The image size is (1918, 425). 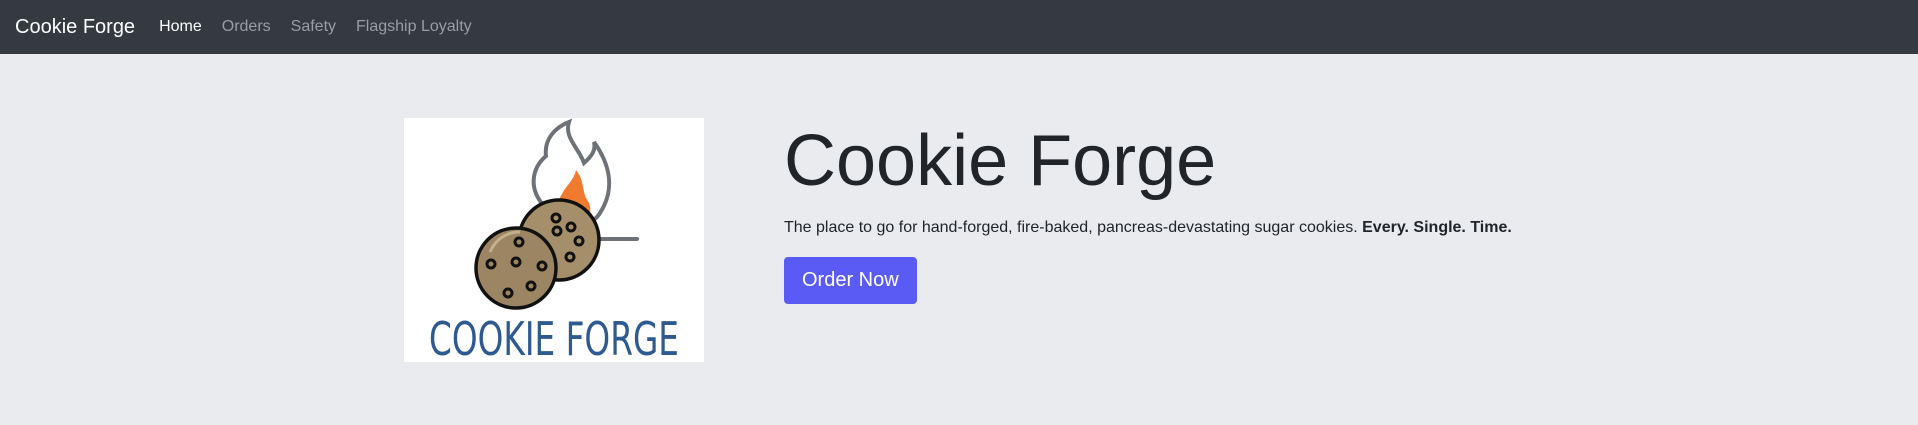 What do you see at coordinates (1000, 161) in the screenshot?
I see `page-title: Cookie Forge` at bounding box center [1000, 161].